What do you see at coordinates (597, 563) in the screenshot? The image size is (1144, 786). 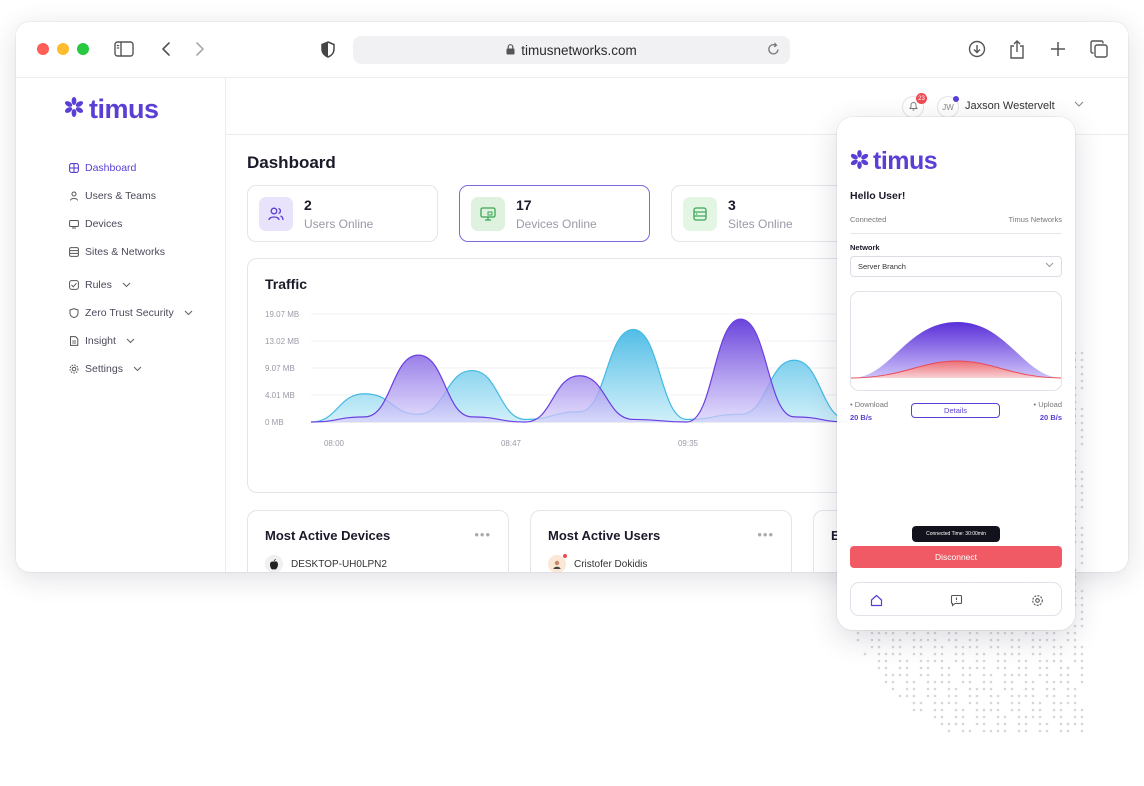 I see `list-item: Cristofer Dokidis` at bounding box center [597, 563].